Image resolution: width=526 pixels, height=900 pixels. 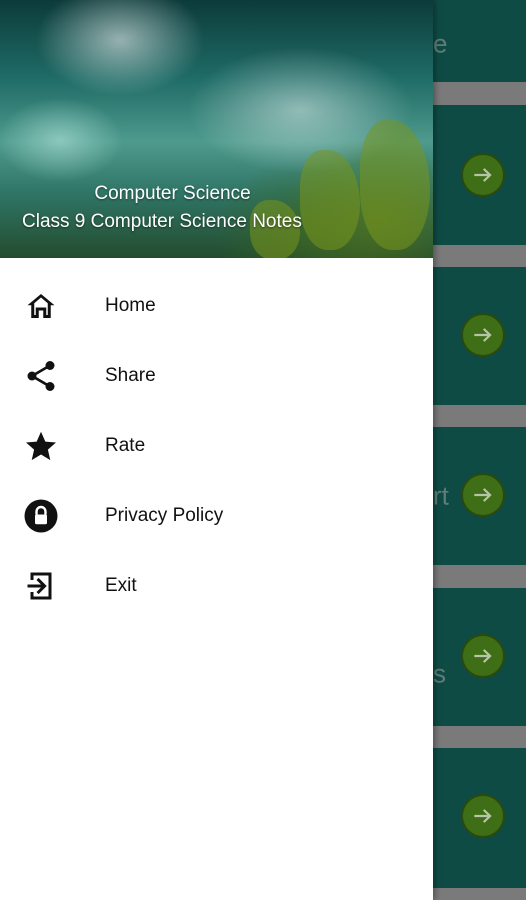 What do you see at coordinates (130, 305) in the screenshot?
I see `menu-item-label: Home` at bounding box center [130, 305].